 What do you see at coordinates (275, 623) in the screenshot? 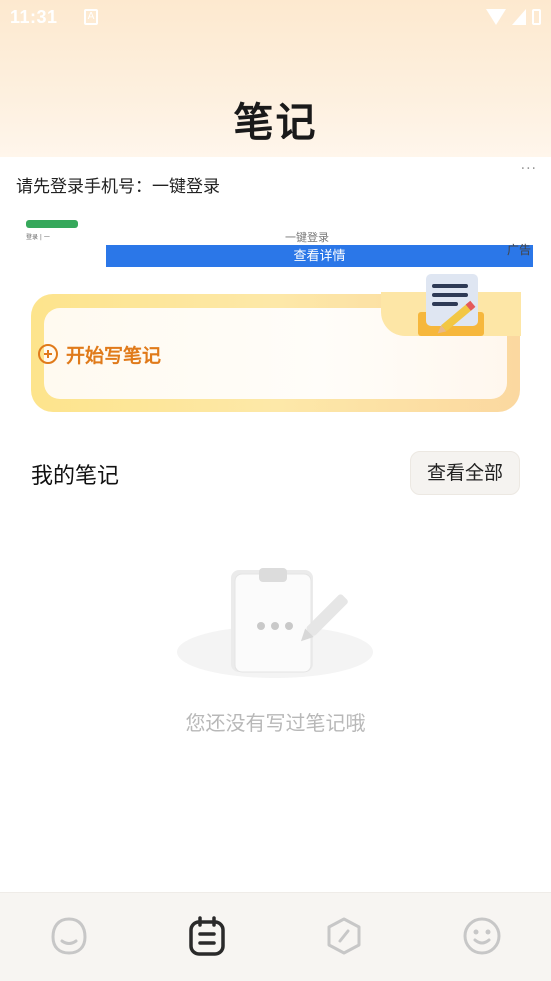
I see `empty-notebook-icon` at bounding box center [275, 623].